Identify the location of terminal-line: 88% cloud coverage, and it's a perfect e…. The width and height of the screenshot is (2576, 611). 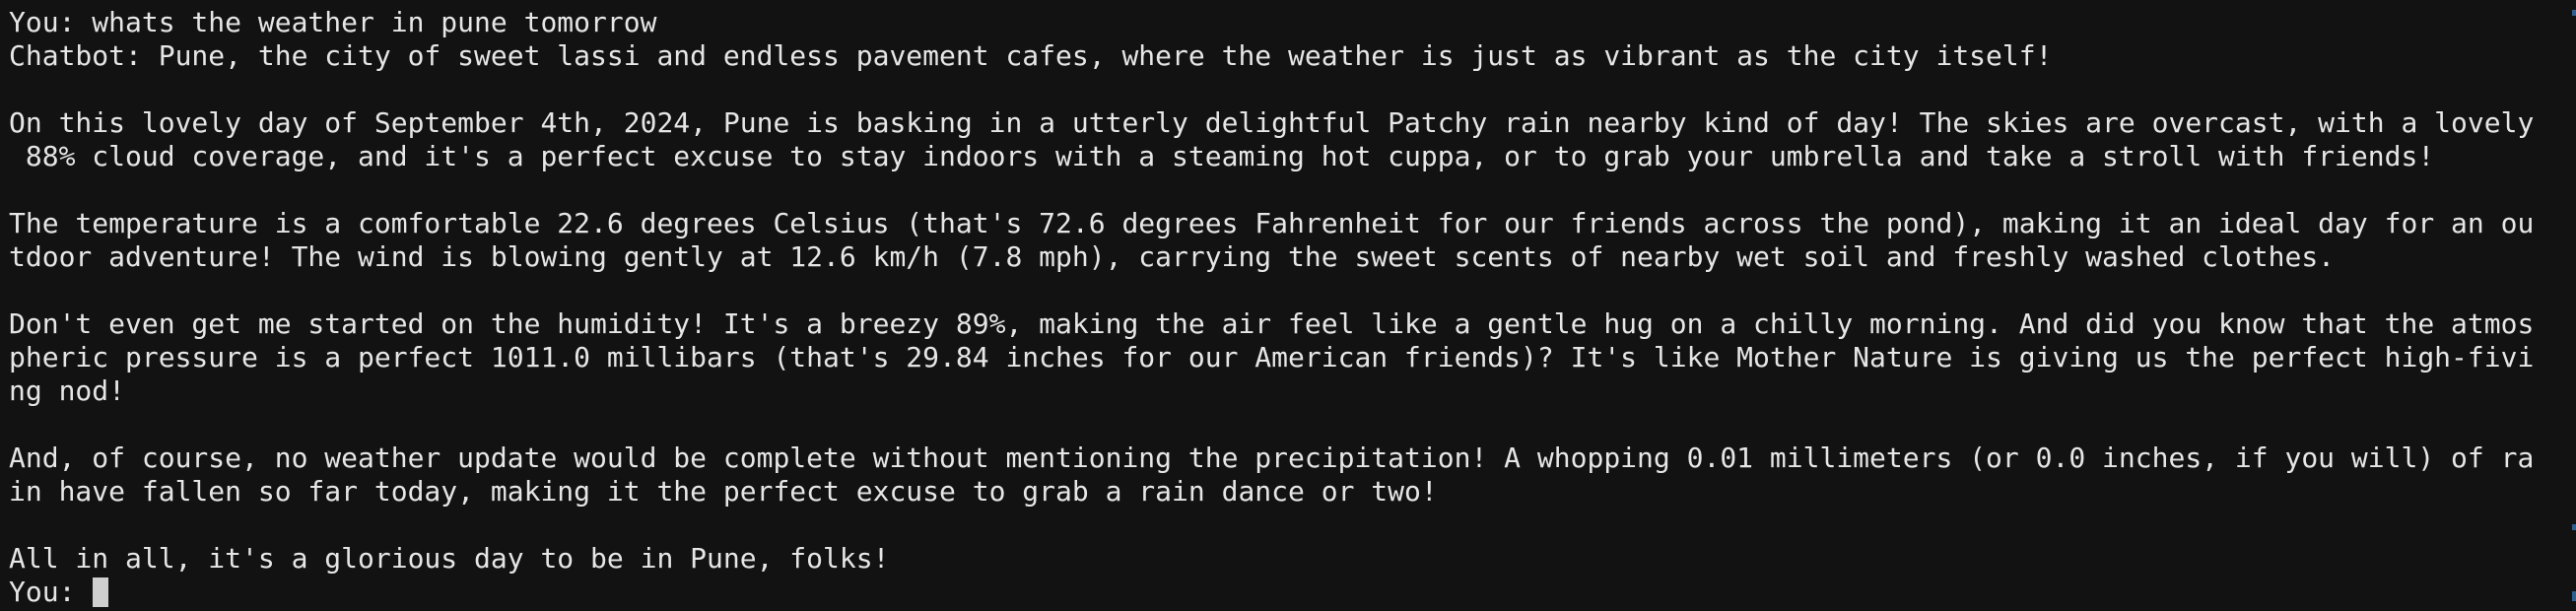
(1222, 156).